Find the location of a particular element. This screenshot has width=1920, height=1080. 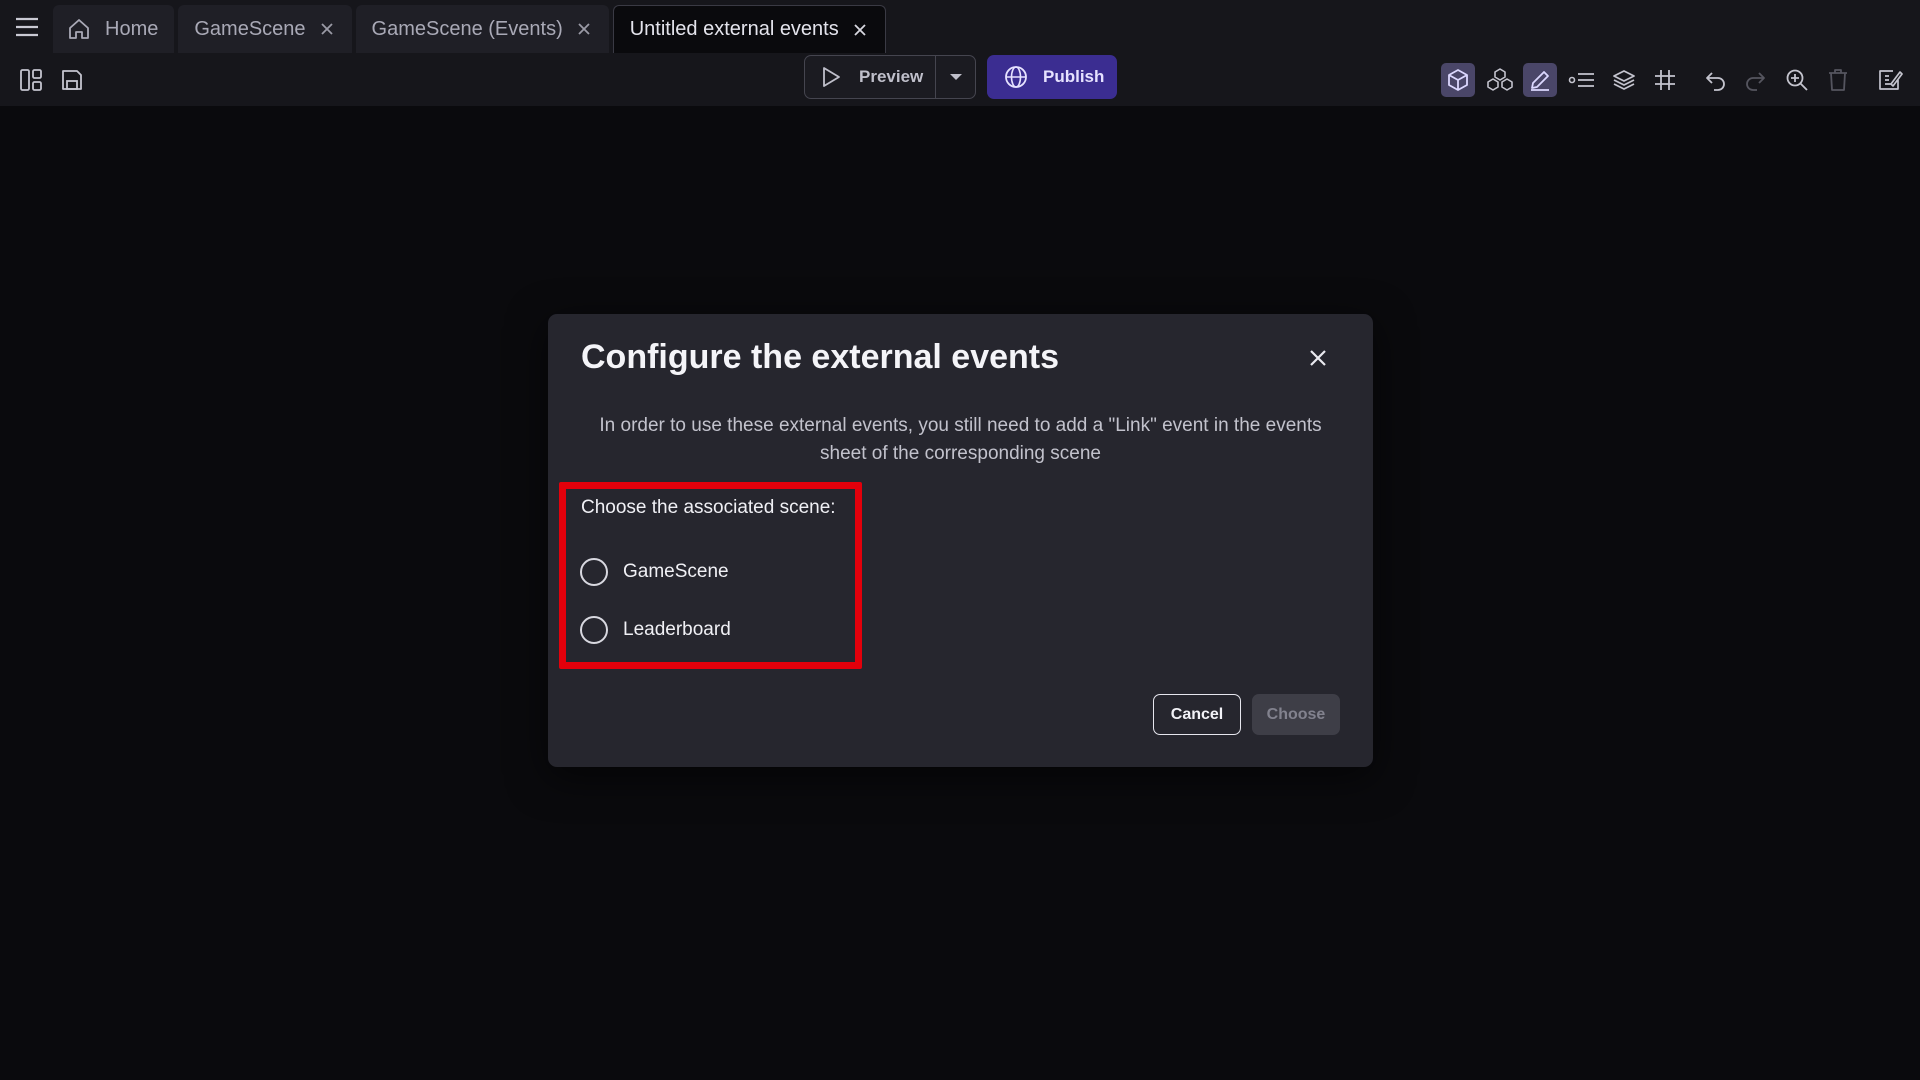

choose-scene-label: Choose the associated scene: is located at coordinates (708, 507).